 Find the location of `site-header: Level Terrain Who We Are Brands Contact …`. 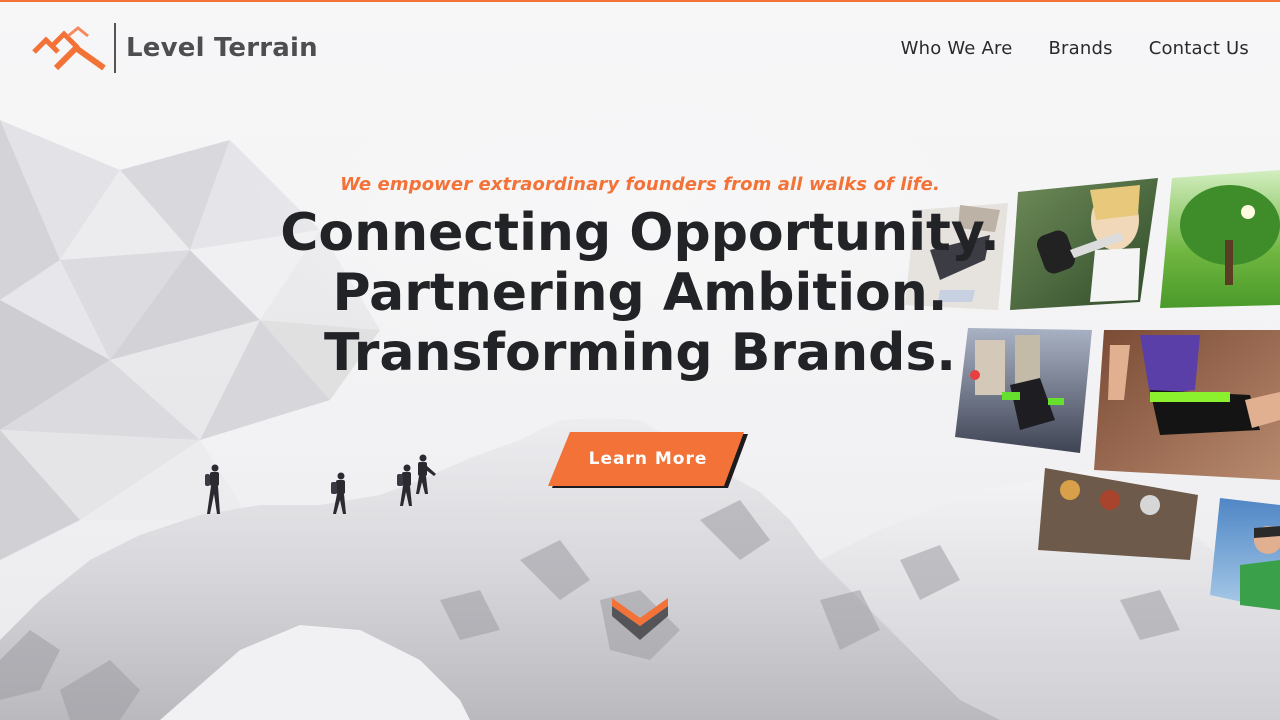

site-header: Level Terrain Who We Are Brands Contact … is located at coordinates (640, 48).